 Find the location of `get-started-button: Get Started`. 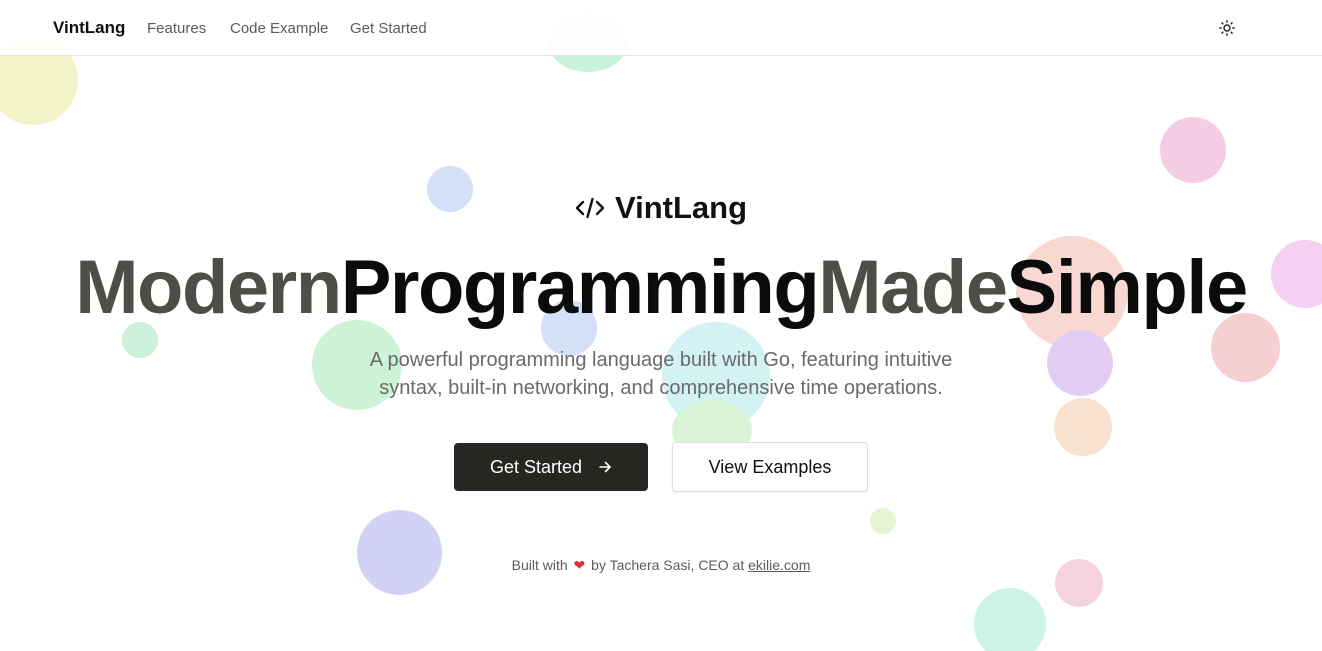

get-started-button: Get Started is located at coordinates (551, 467).